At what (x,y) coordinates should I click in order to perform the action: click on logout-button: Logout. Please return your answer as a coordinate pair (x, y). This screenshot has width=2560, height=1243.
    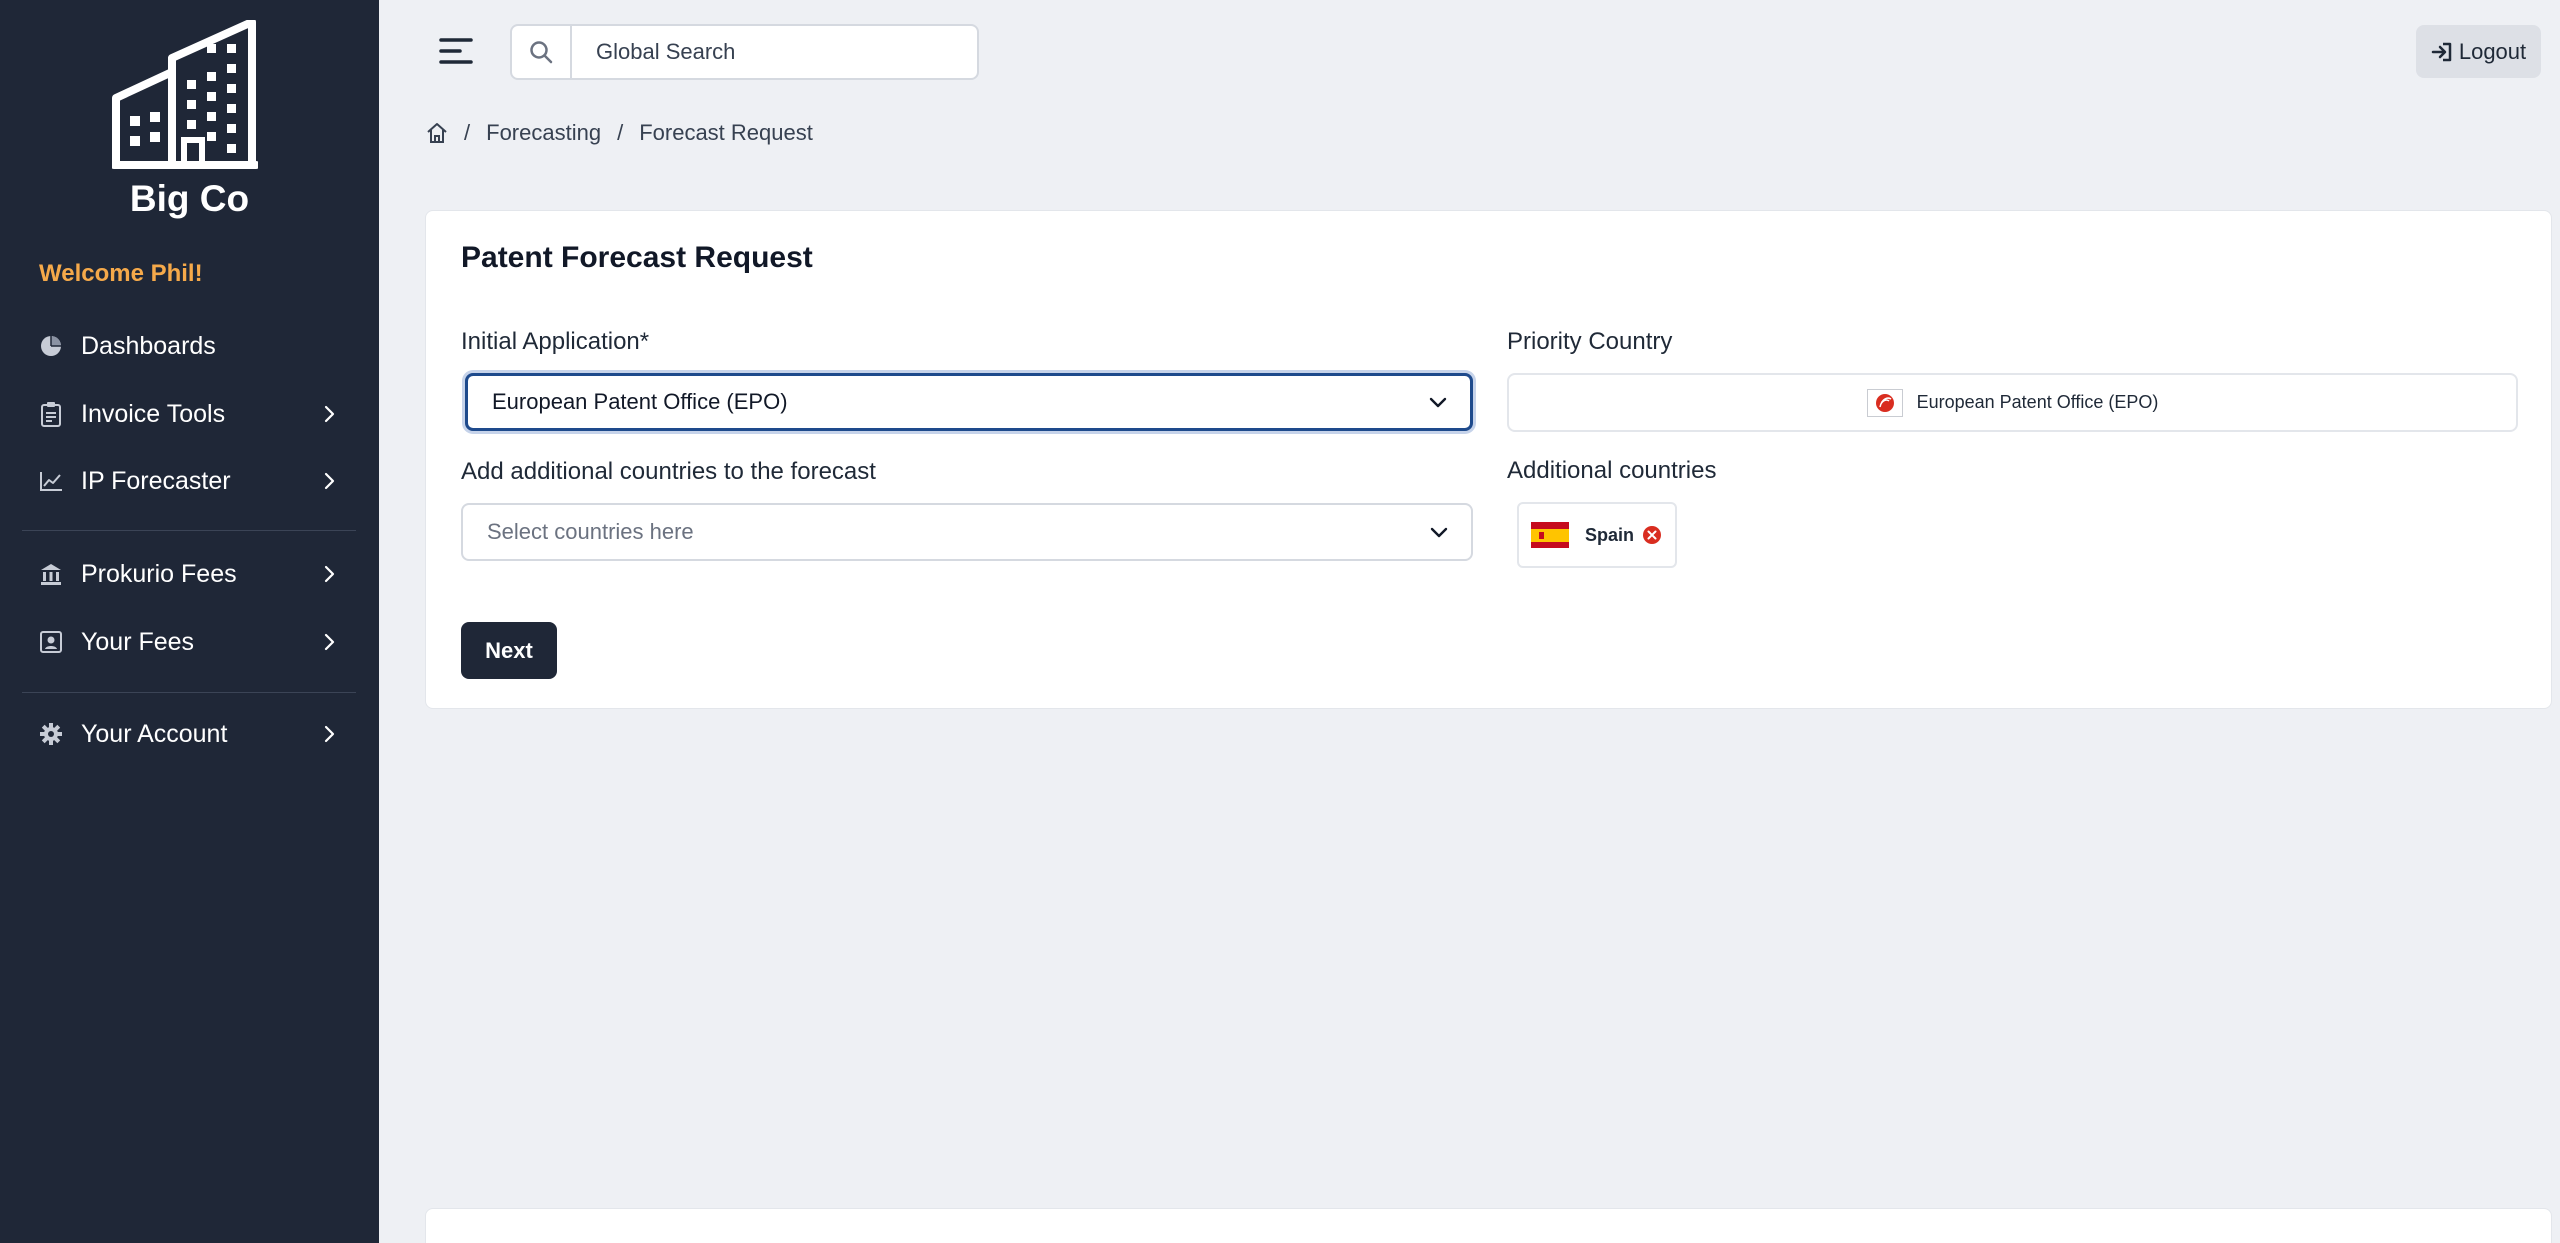
    Looking at the image, I should click on (2478, 51).